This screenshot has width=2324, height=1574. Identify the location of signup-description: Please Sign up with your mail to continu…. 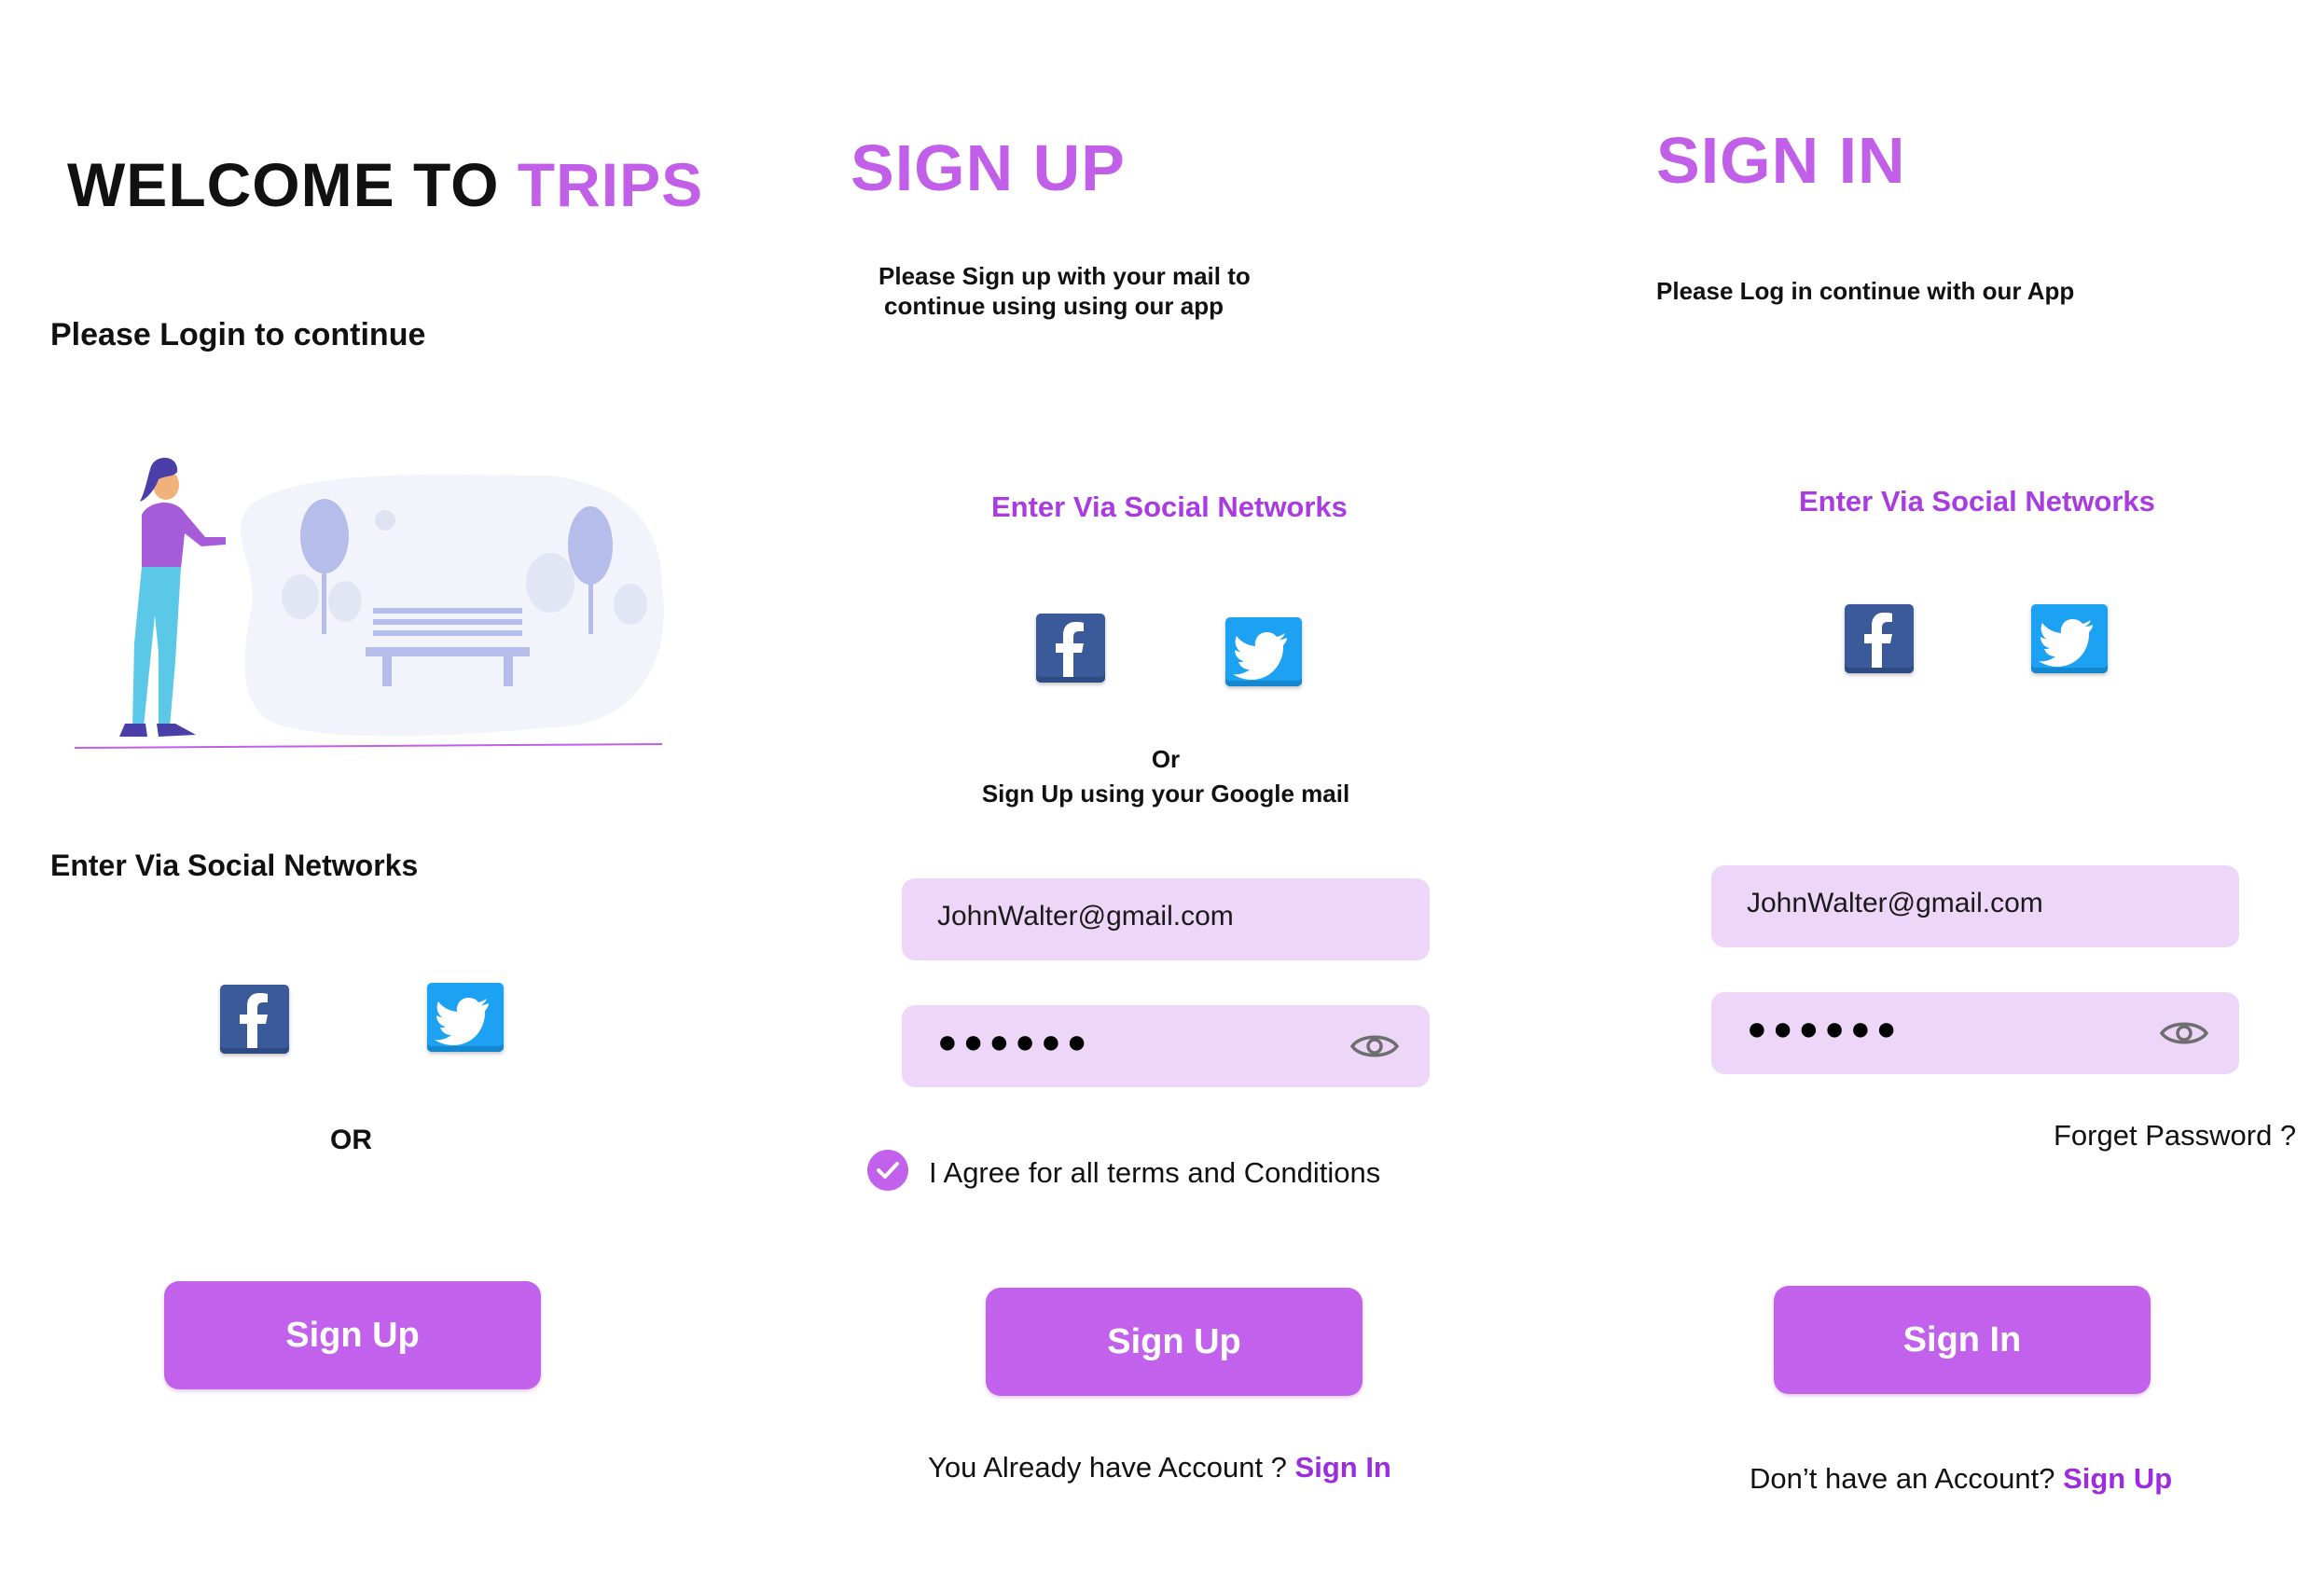
(1064, 291).